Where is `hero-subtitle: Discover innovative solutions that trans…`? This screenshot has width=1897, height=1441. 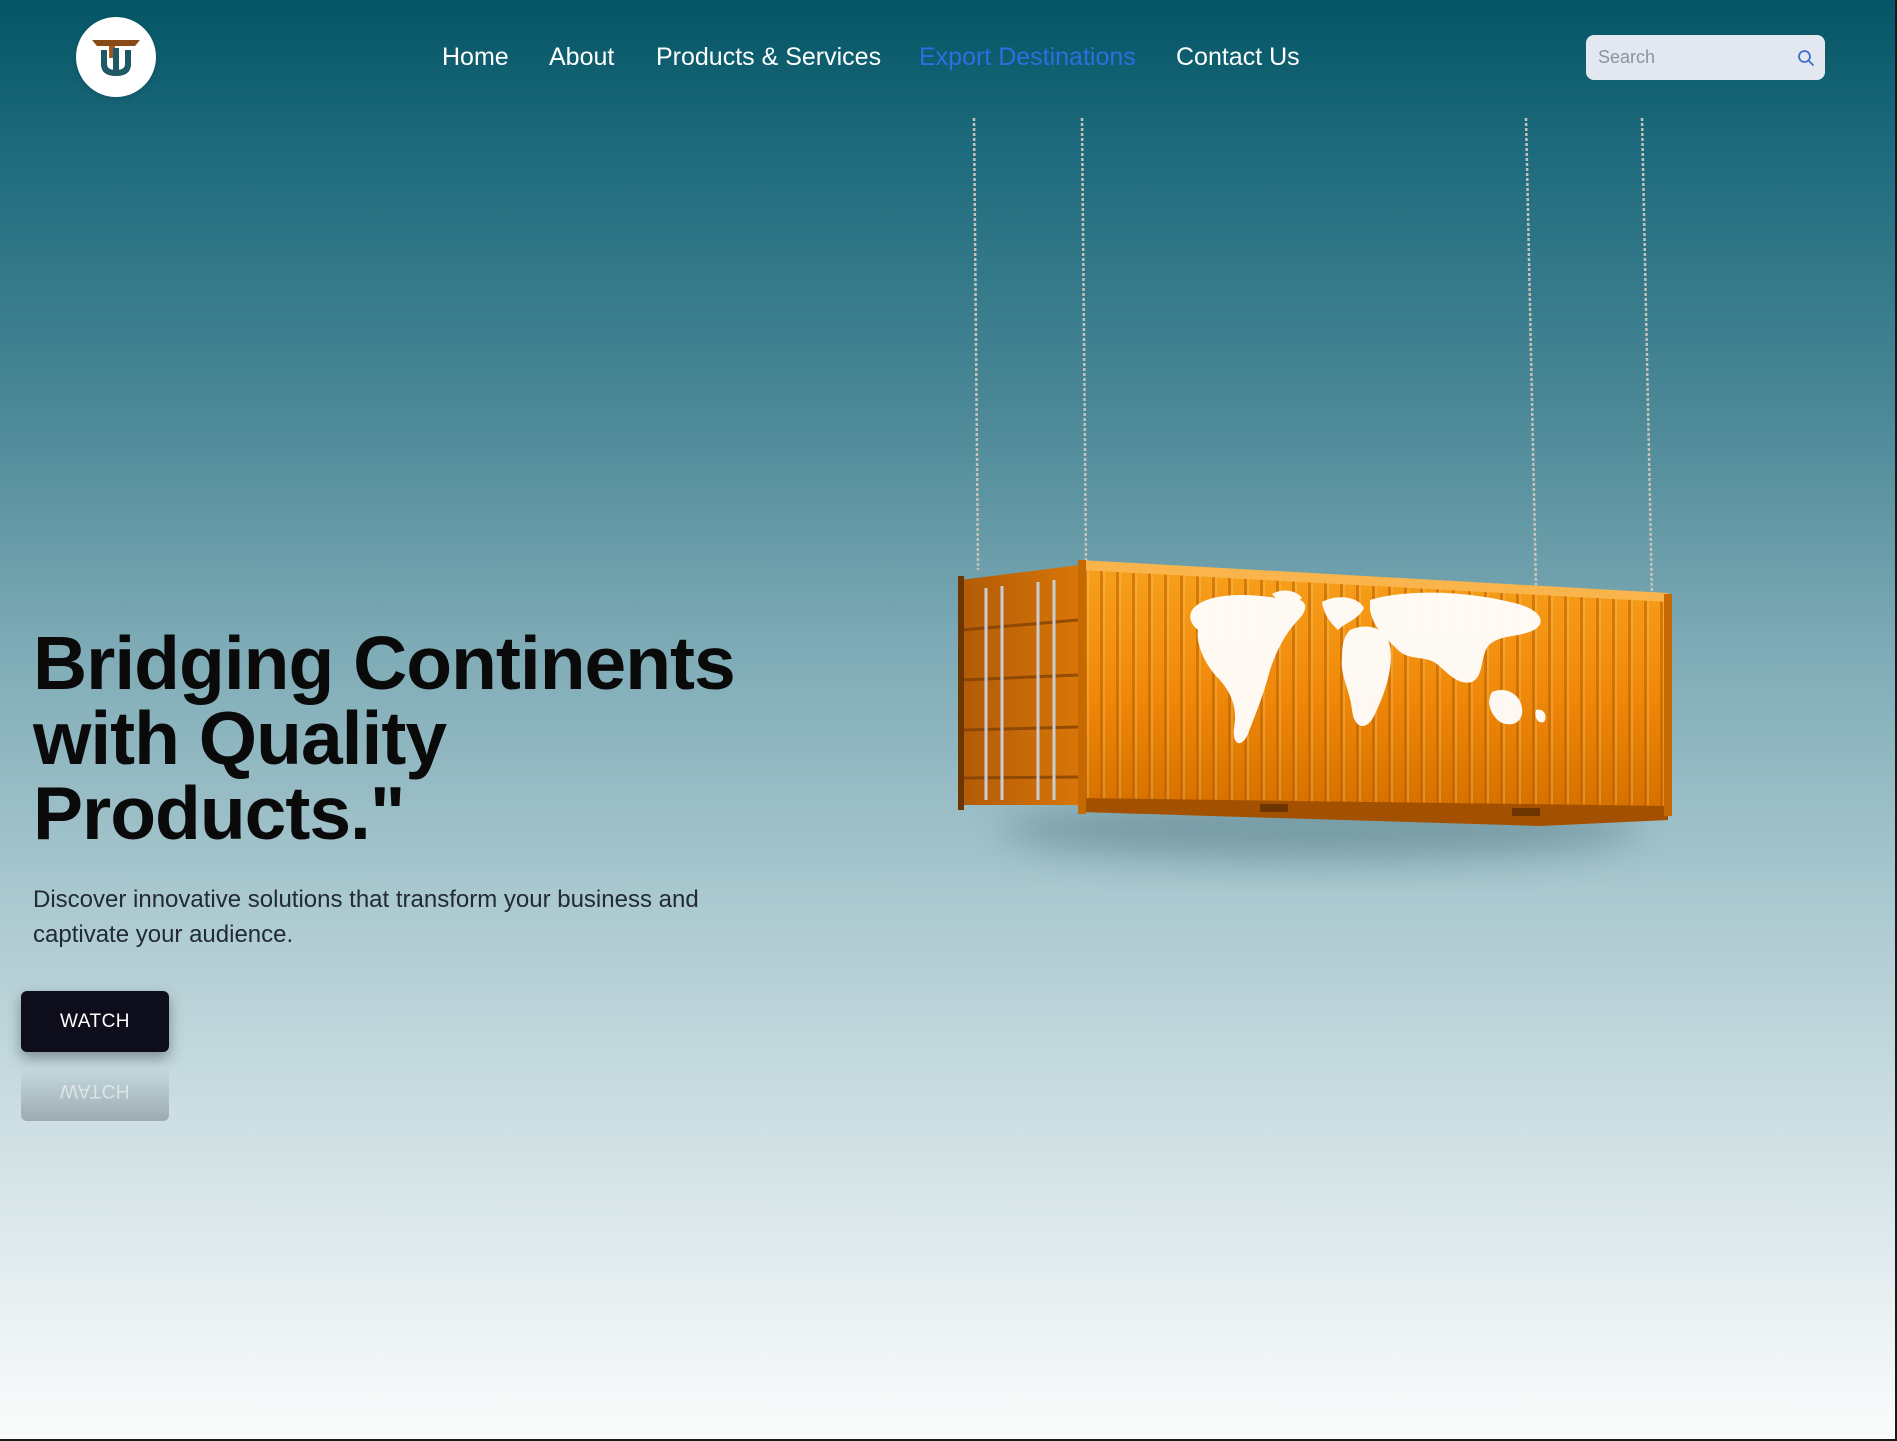
hero-subtitle: Discover innovative solutions that trans… is located at coordinates (366, 917).